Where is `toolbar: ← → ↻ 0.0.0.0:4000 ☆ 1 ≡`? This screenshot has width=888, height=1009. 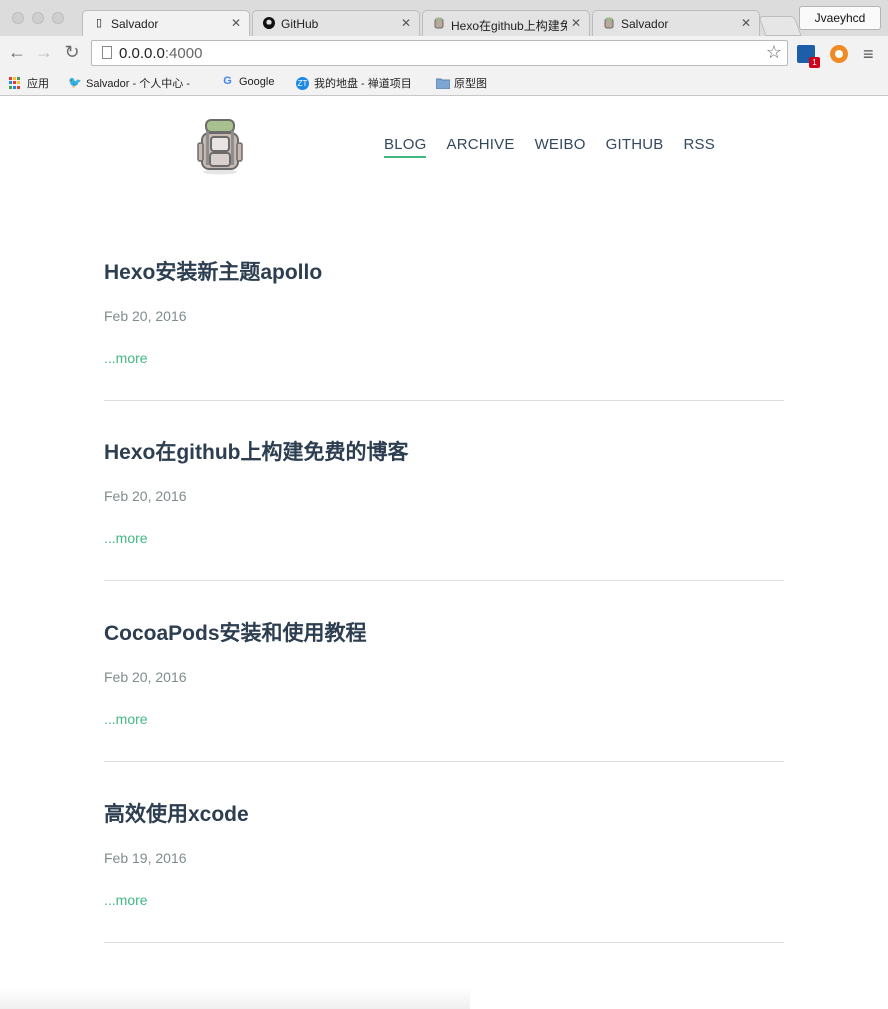
toolbar: ← → ↻ 0.0.0.0:4000 ☆ 1 ≡ is located at coordinates (444, 53).